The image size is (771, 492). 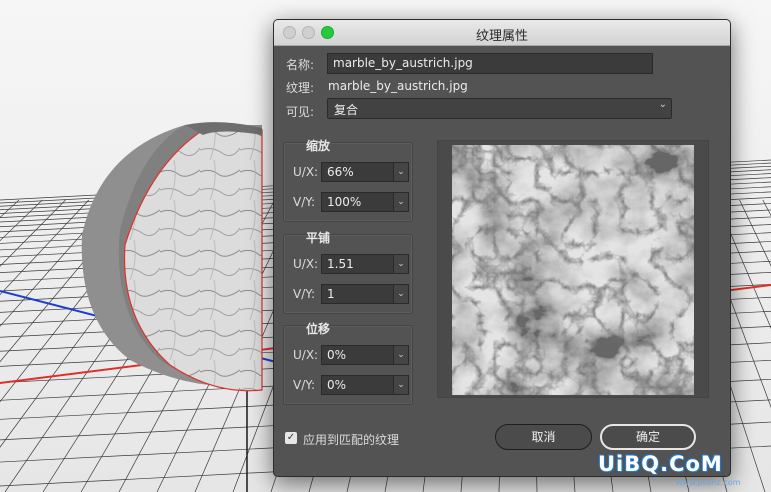 What do you see at coordinates (708, 482) in the screenshot?
I see `site-watermark-url: www.psahz.com` at bounding box center [708, 482].